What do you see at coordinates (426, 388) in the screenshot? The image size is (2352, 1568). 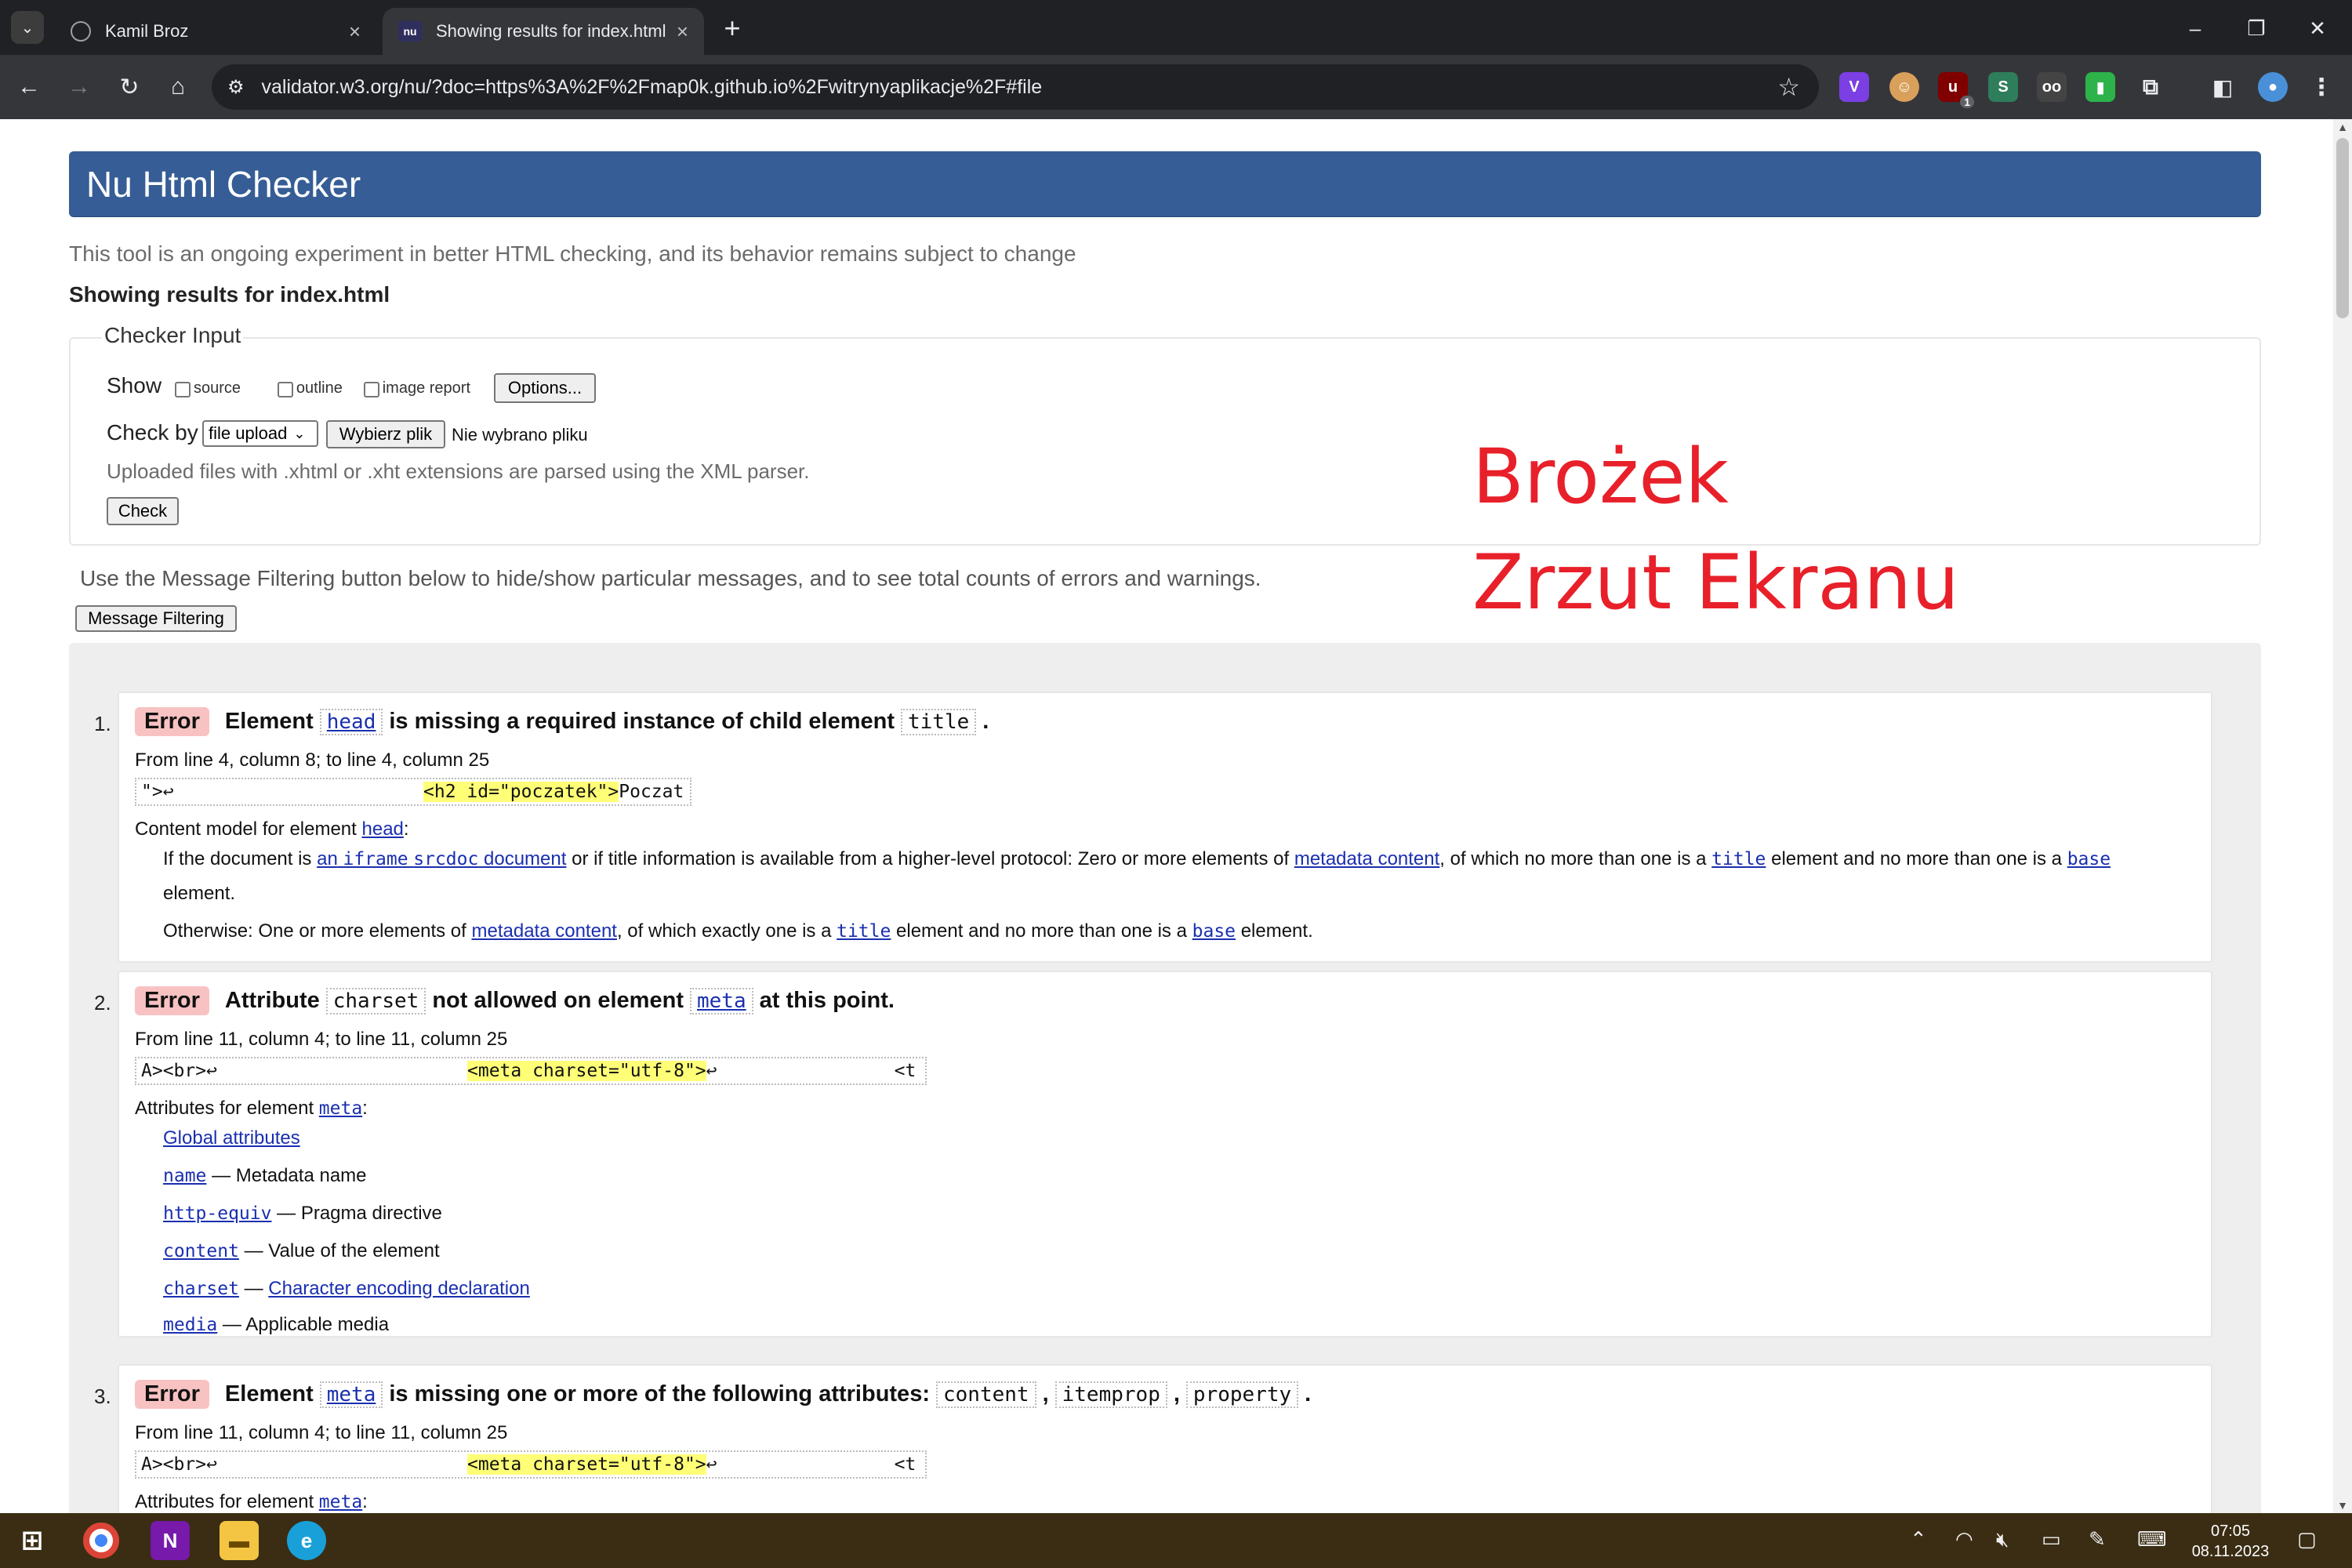 I see `image-report-label: image report` at bounding box center [426, 388].